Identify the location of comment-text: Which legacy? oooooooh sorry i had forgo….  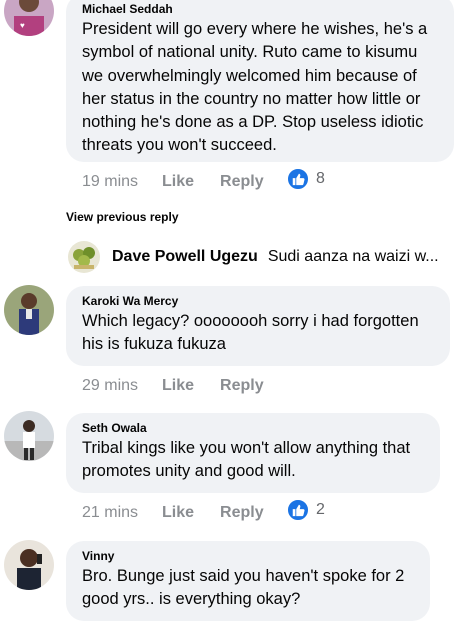
(250, 333).